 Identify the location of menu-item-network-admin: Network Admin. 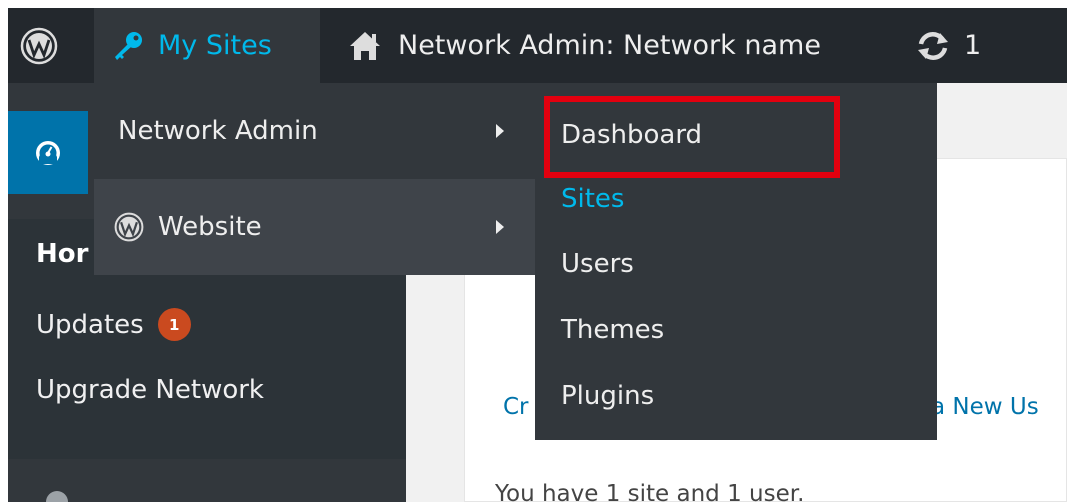
(316, 131).